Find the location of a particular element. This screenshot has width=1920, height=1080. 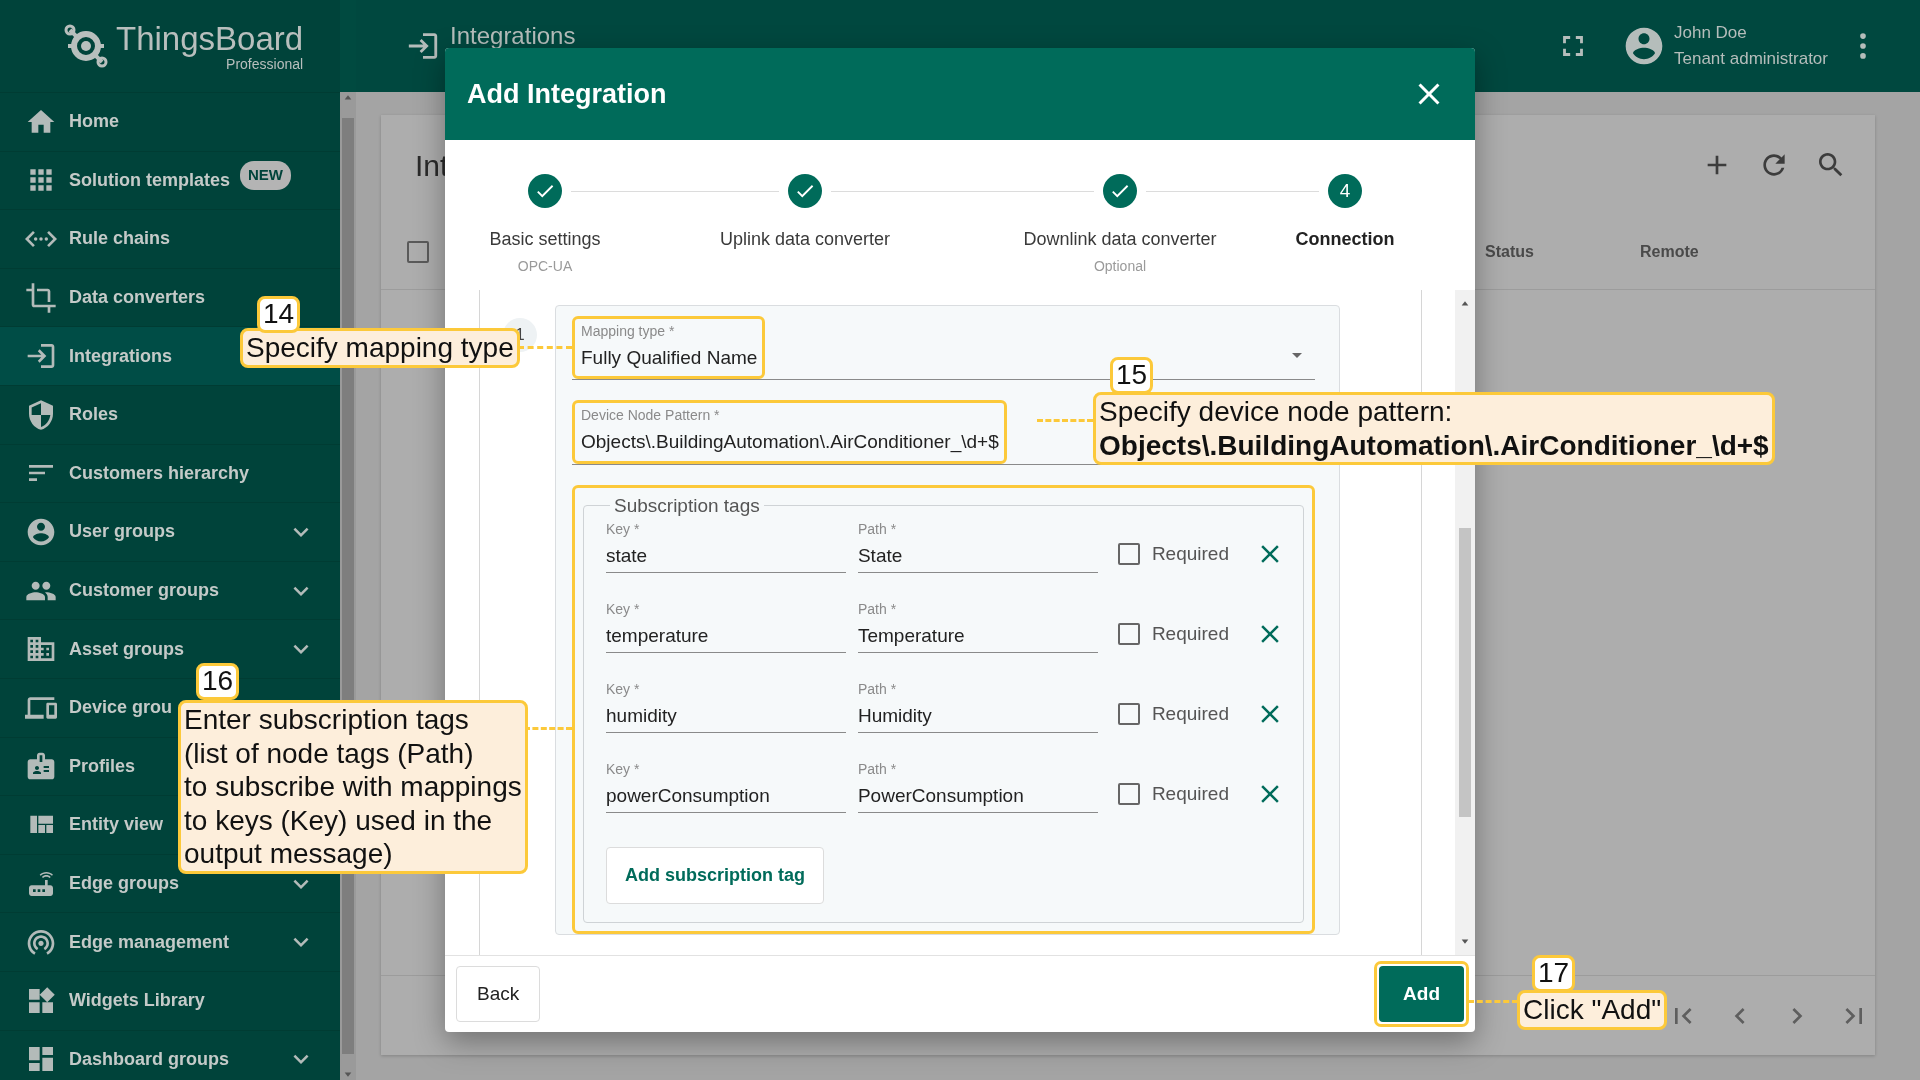

sidebar-item: Roles is located at coordinates (170, 414).